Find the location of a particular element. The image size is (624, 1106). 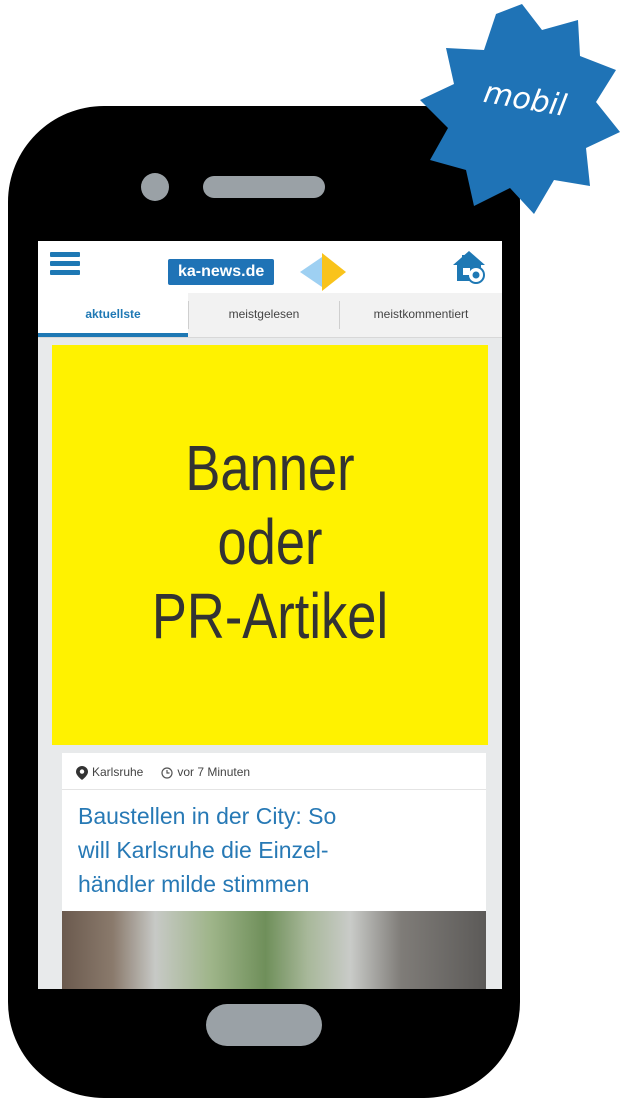

article-meta: Karlsruhe vor 7 Minuten is located at coordinates (163, 772).